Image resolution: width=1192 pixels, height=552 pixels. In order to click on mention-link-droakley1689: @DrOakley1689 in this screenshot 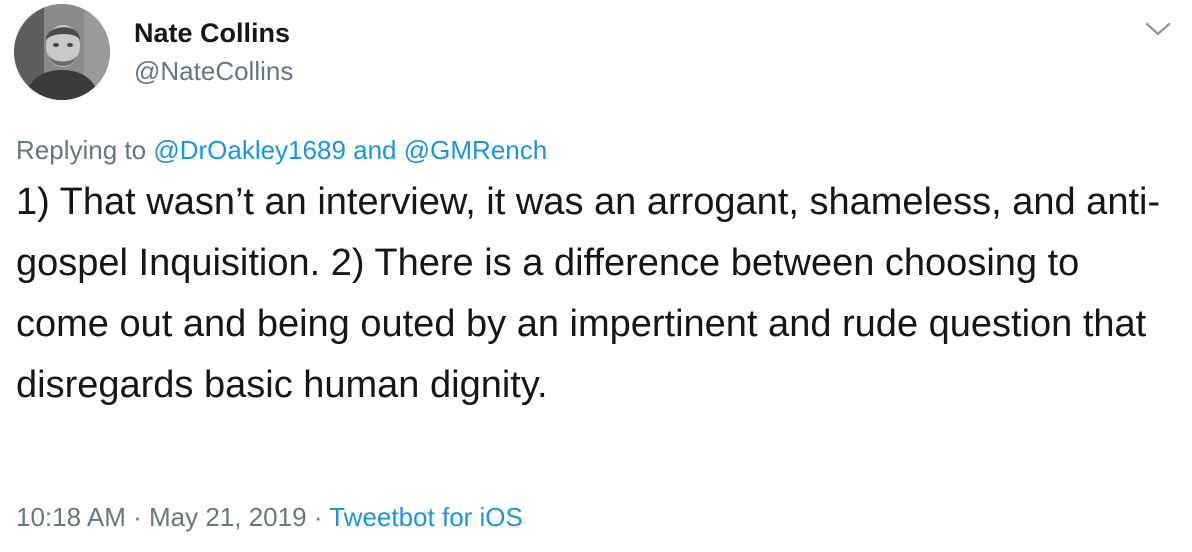, I will do `click(249, 150)`.